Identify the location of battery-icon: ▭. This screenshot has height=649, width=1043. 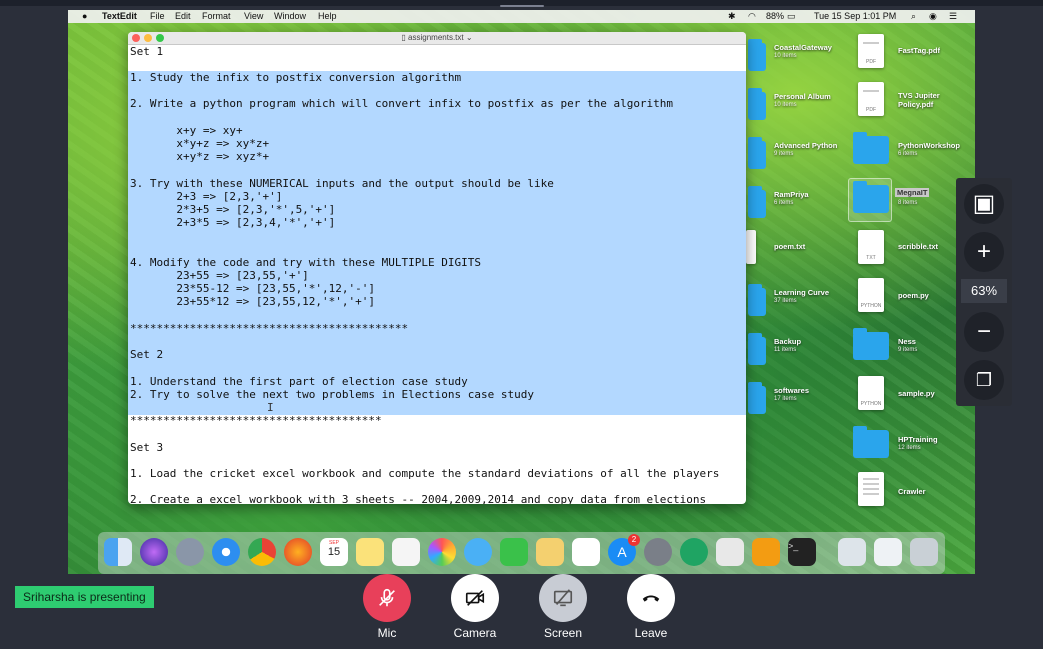
(791, 16).